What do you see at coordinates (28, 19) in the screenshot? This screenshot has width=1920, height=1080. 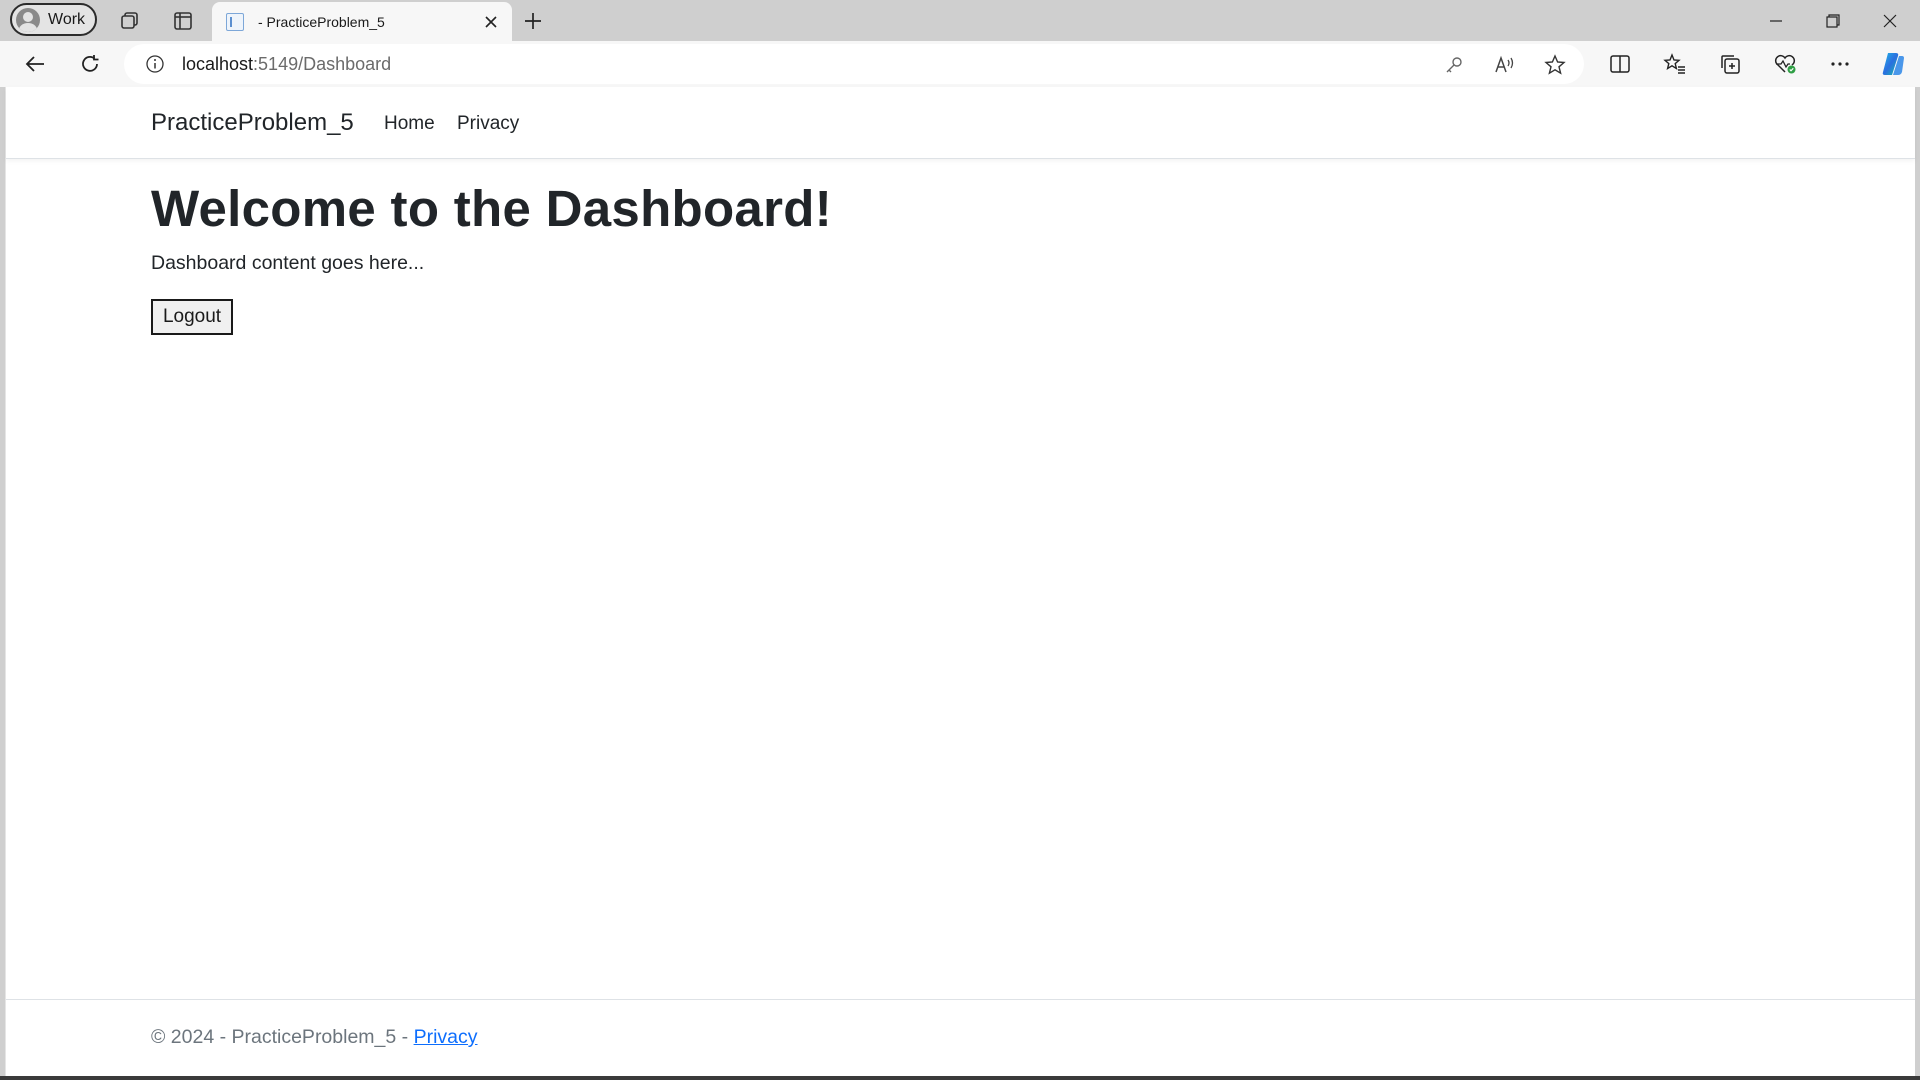 I see `profile-avatar-icon` at bounding box center [28, 19].